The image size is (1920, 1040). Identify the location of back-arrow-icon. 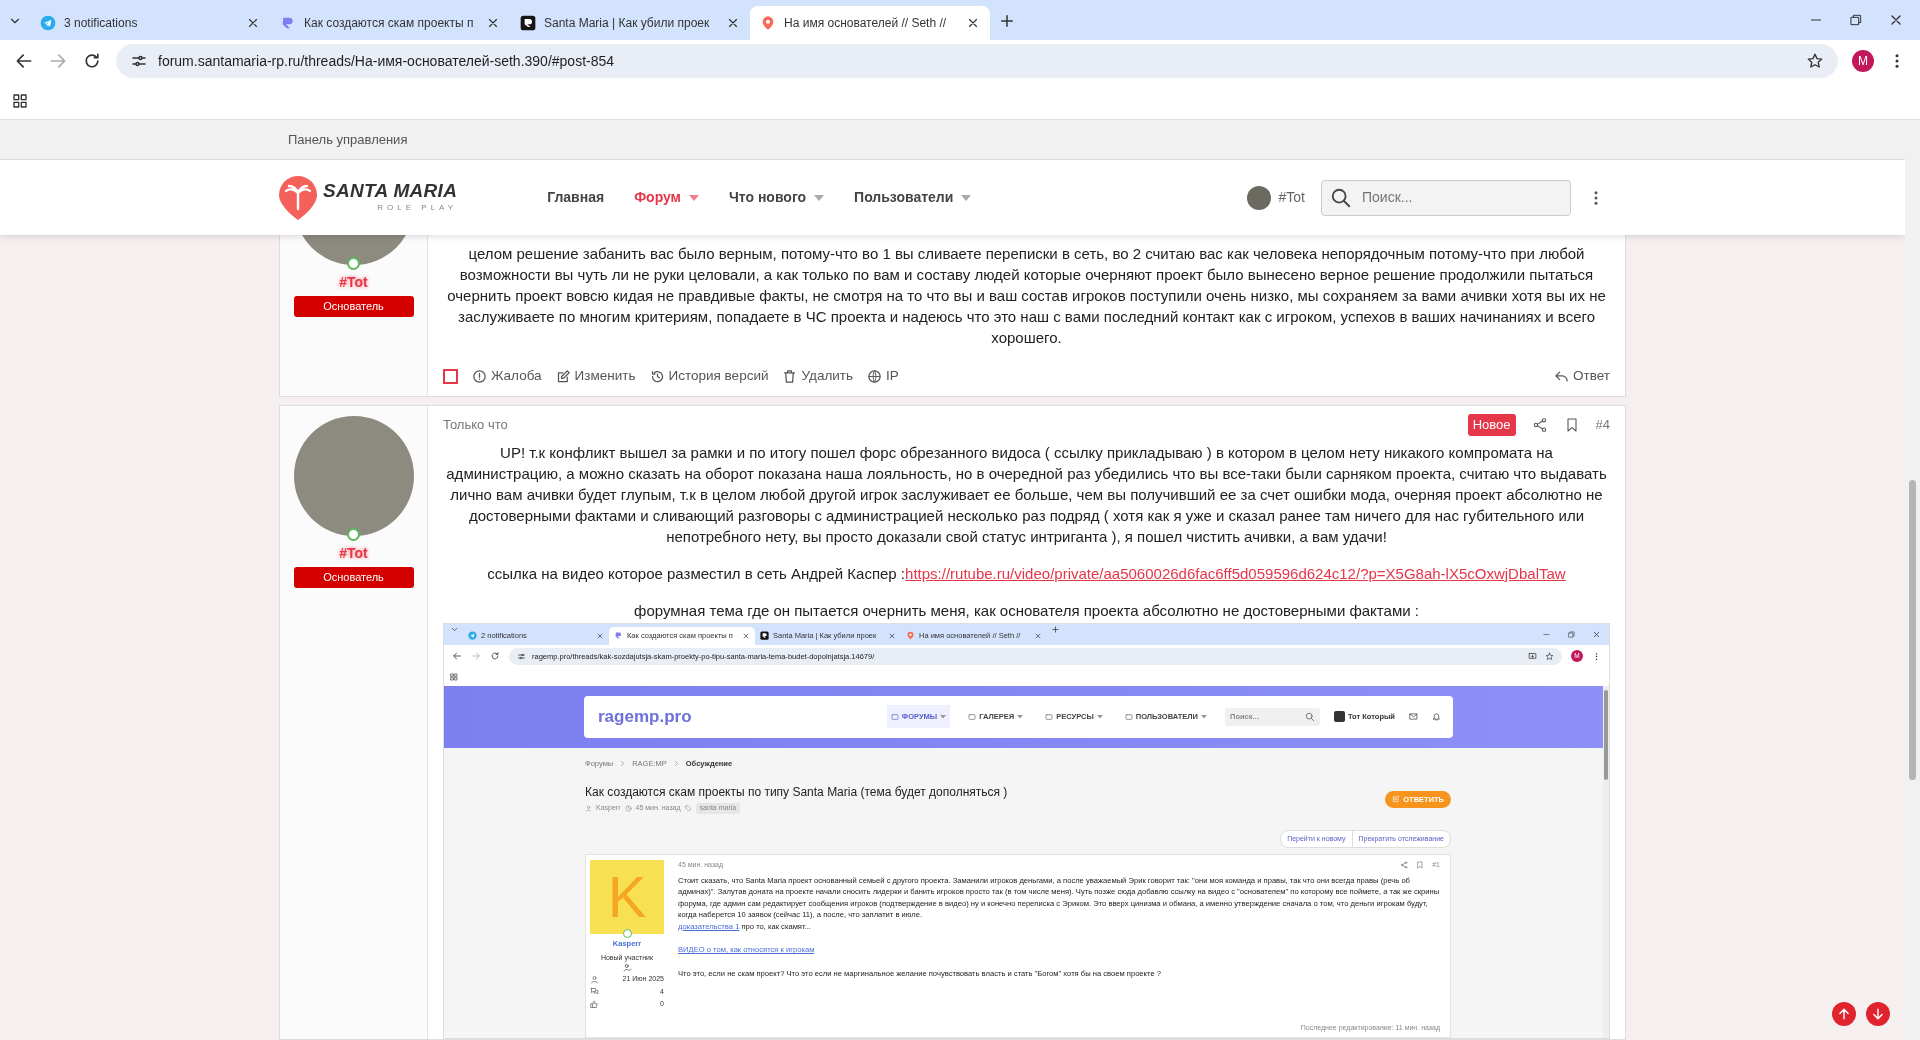
(24, 61).